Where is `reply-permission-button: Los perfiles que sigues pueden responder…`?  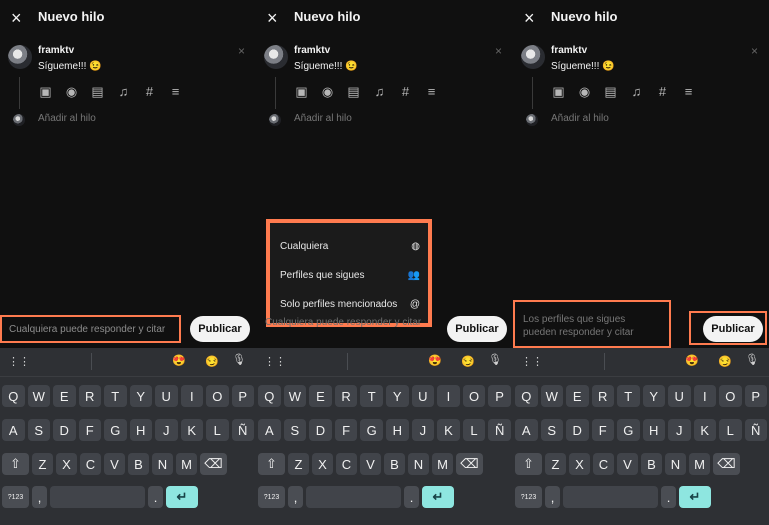
reply-permission-button: Los perfiles que sigues pueden responder… is located at coordinates (592, 324).